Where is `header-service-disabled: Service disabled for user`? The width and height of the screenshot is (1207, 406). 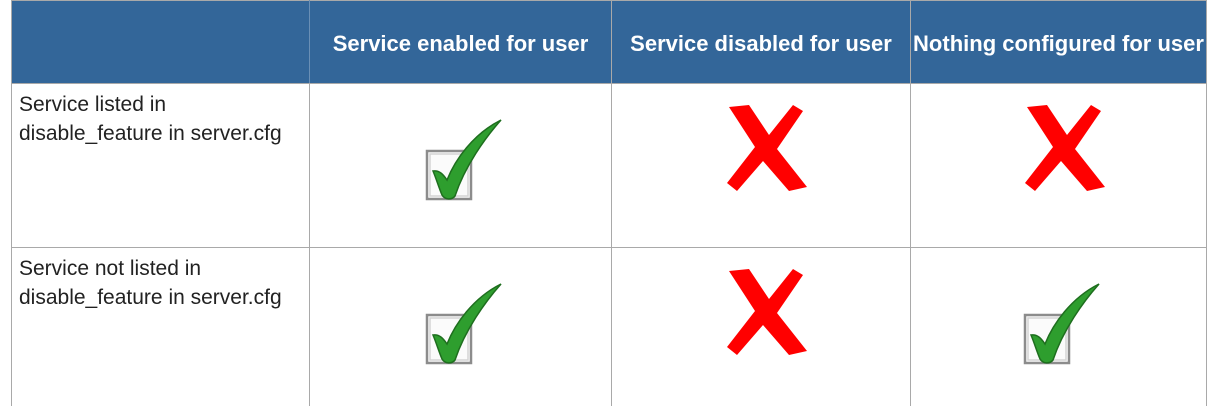
header-service-disabled: Service disabled for user is located at coordinates (761, 42).